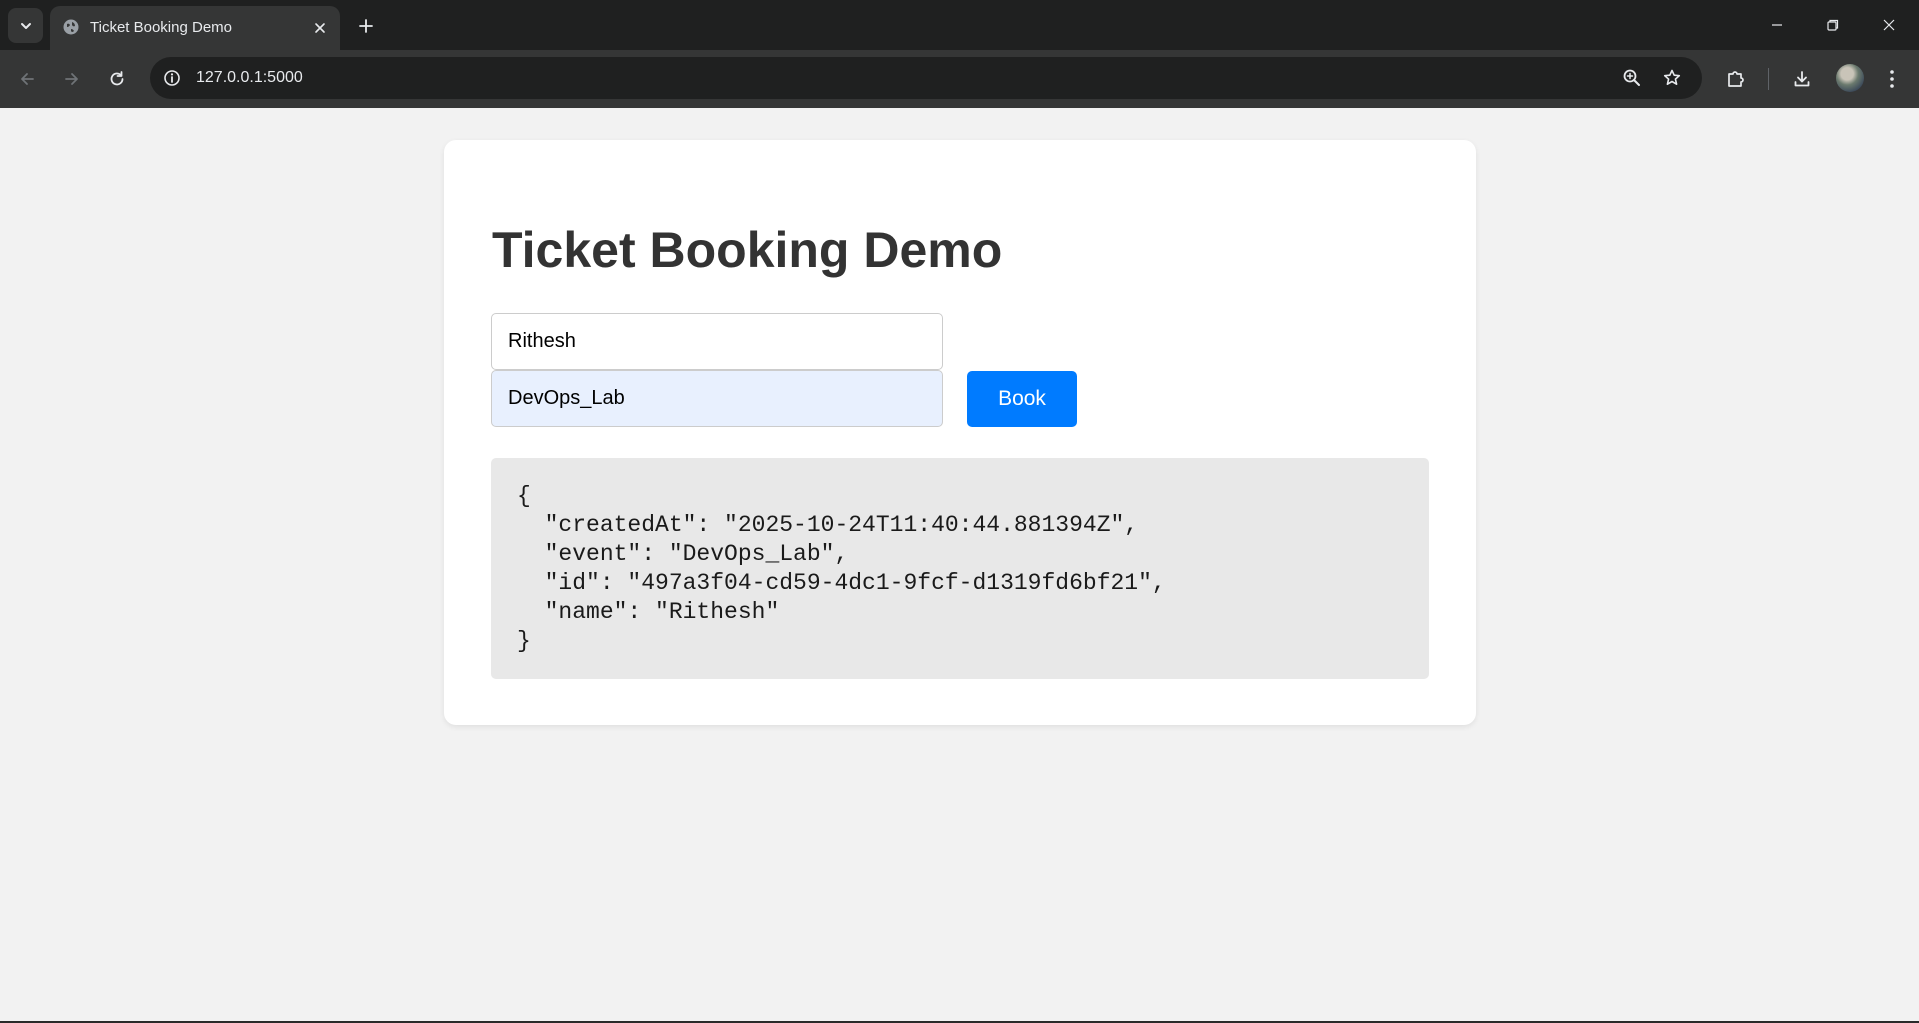 Image resolution: width=1919 pixels, height=1023 pixels. I want to click on browser-menu-button, so click(1892, 79).